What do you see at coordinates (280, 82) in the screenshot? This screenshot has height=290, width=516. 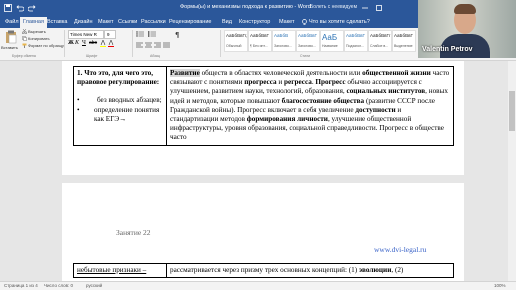 I see `text-run: и` at bounding box center [280, 82].